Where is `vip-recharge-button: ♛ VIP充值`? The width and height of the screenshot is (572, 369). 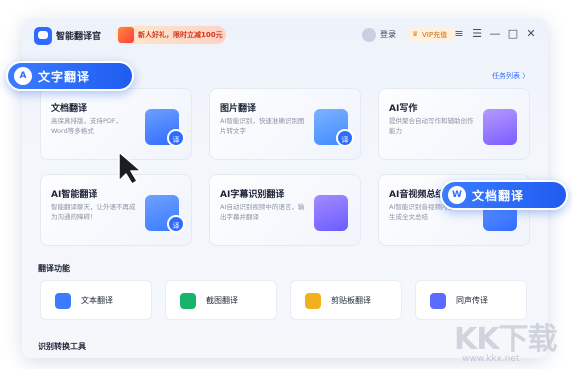 vip-recharge-button: ♛ VIP充值 is located at coordinates (432, 34).